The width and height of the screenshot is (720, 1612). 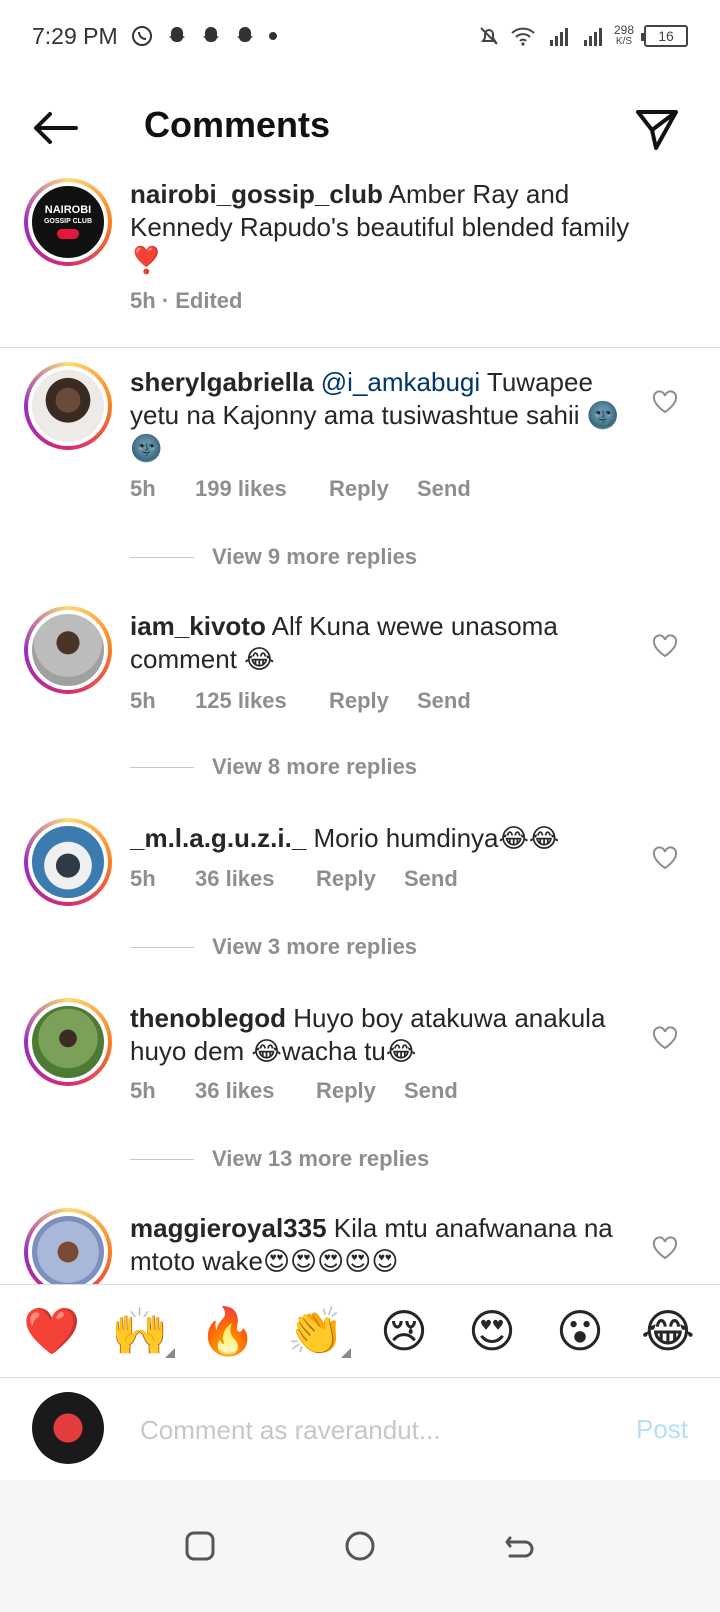 What do you see at coordinates (218, 838) in the screenshot?
I see `comment-username: _m.l.a.g.u.z.i._` at bounding box center [218, 838].